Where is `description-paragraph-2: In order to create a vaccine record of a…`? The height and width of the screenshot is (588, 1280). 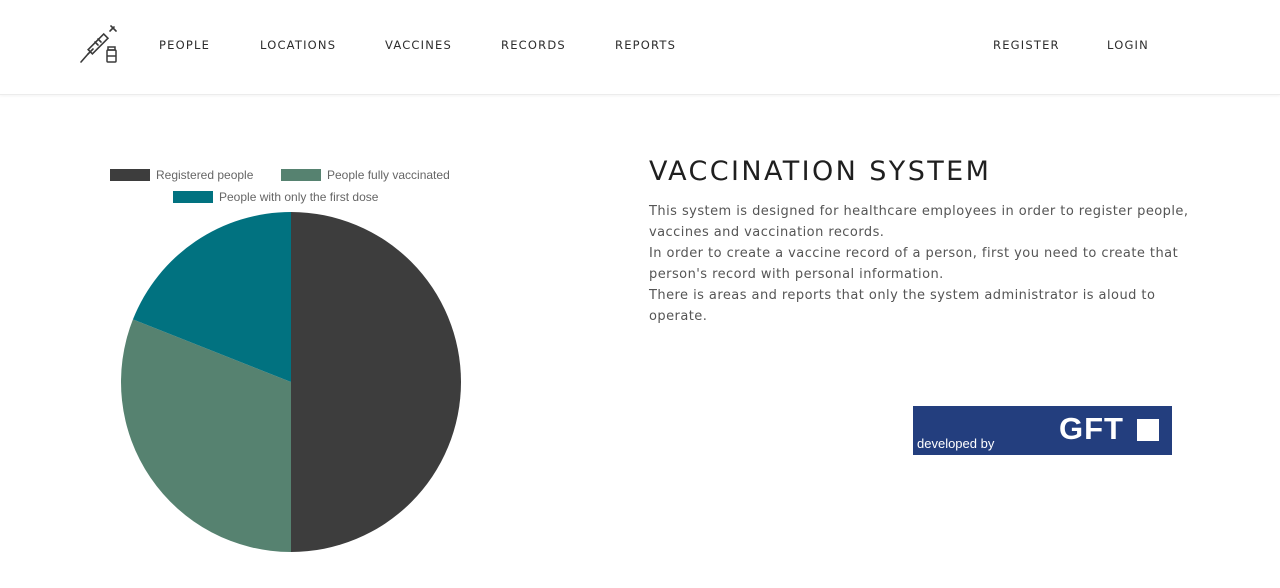 description-paragraph-2: In order to create a vaccine record of a… is located at coordinates (914, 264).